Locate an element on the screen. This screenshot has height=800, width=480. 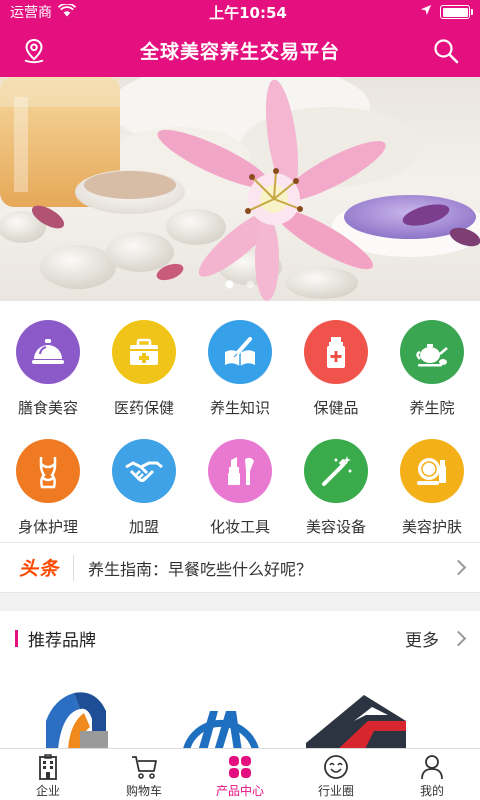
tab-label: 企业 is located at coordinates (47, 791).